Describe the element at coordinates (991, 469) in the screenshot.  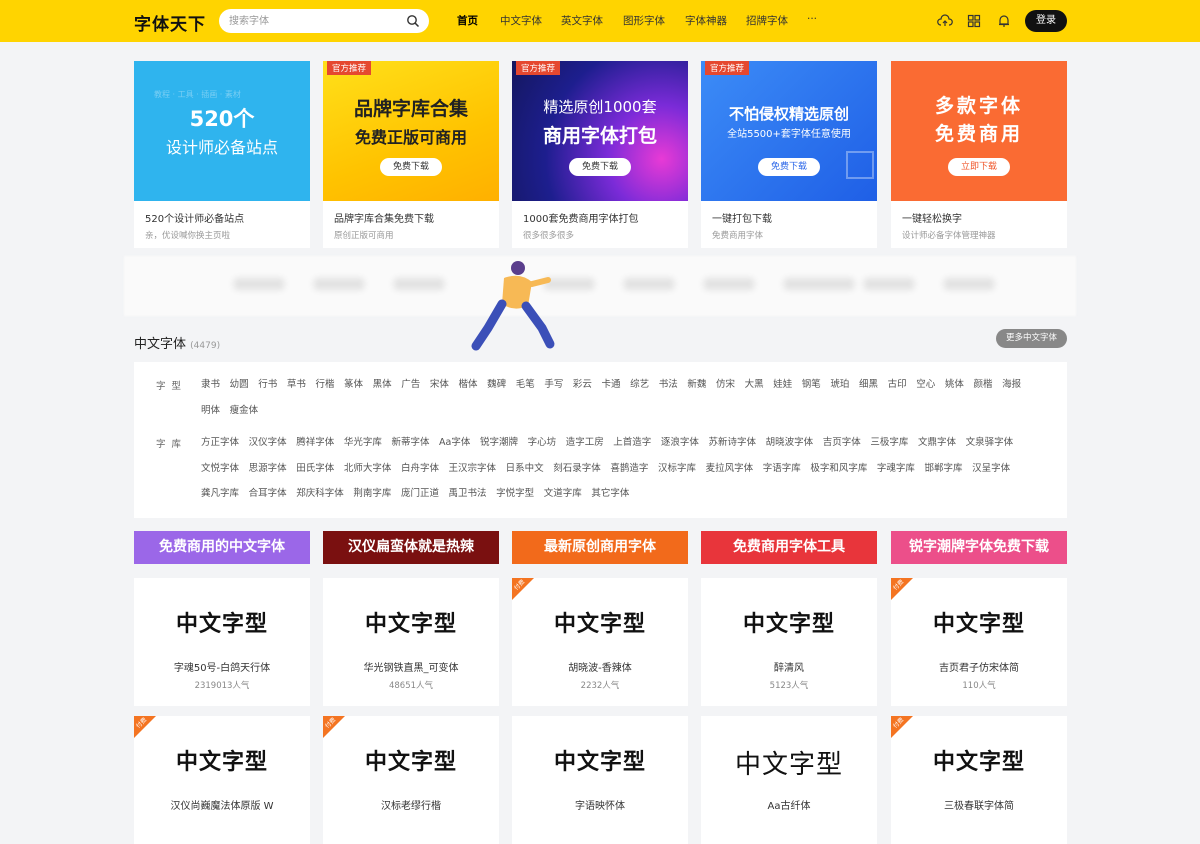
I see `lib-option: 汉呈字体` at that location.